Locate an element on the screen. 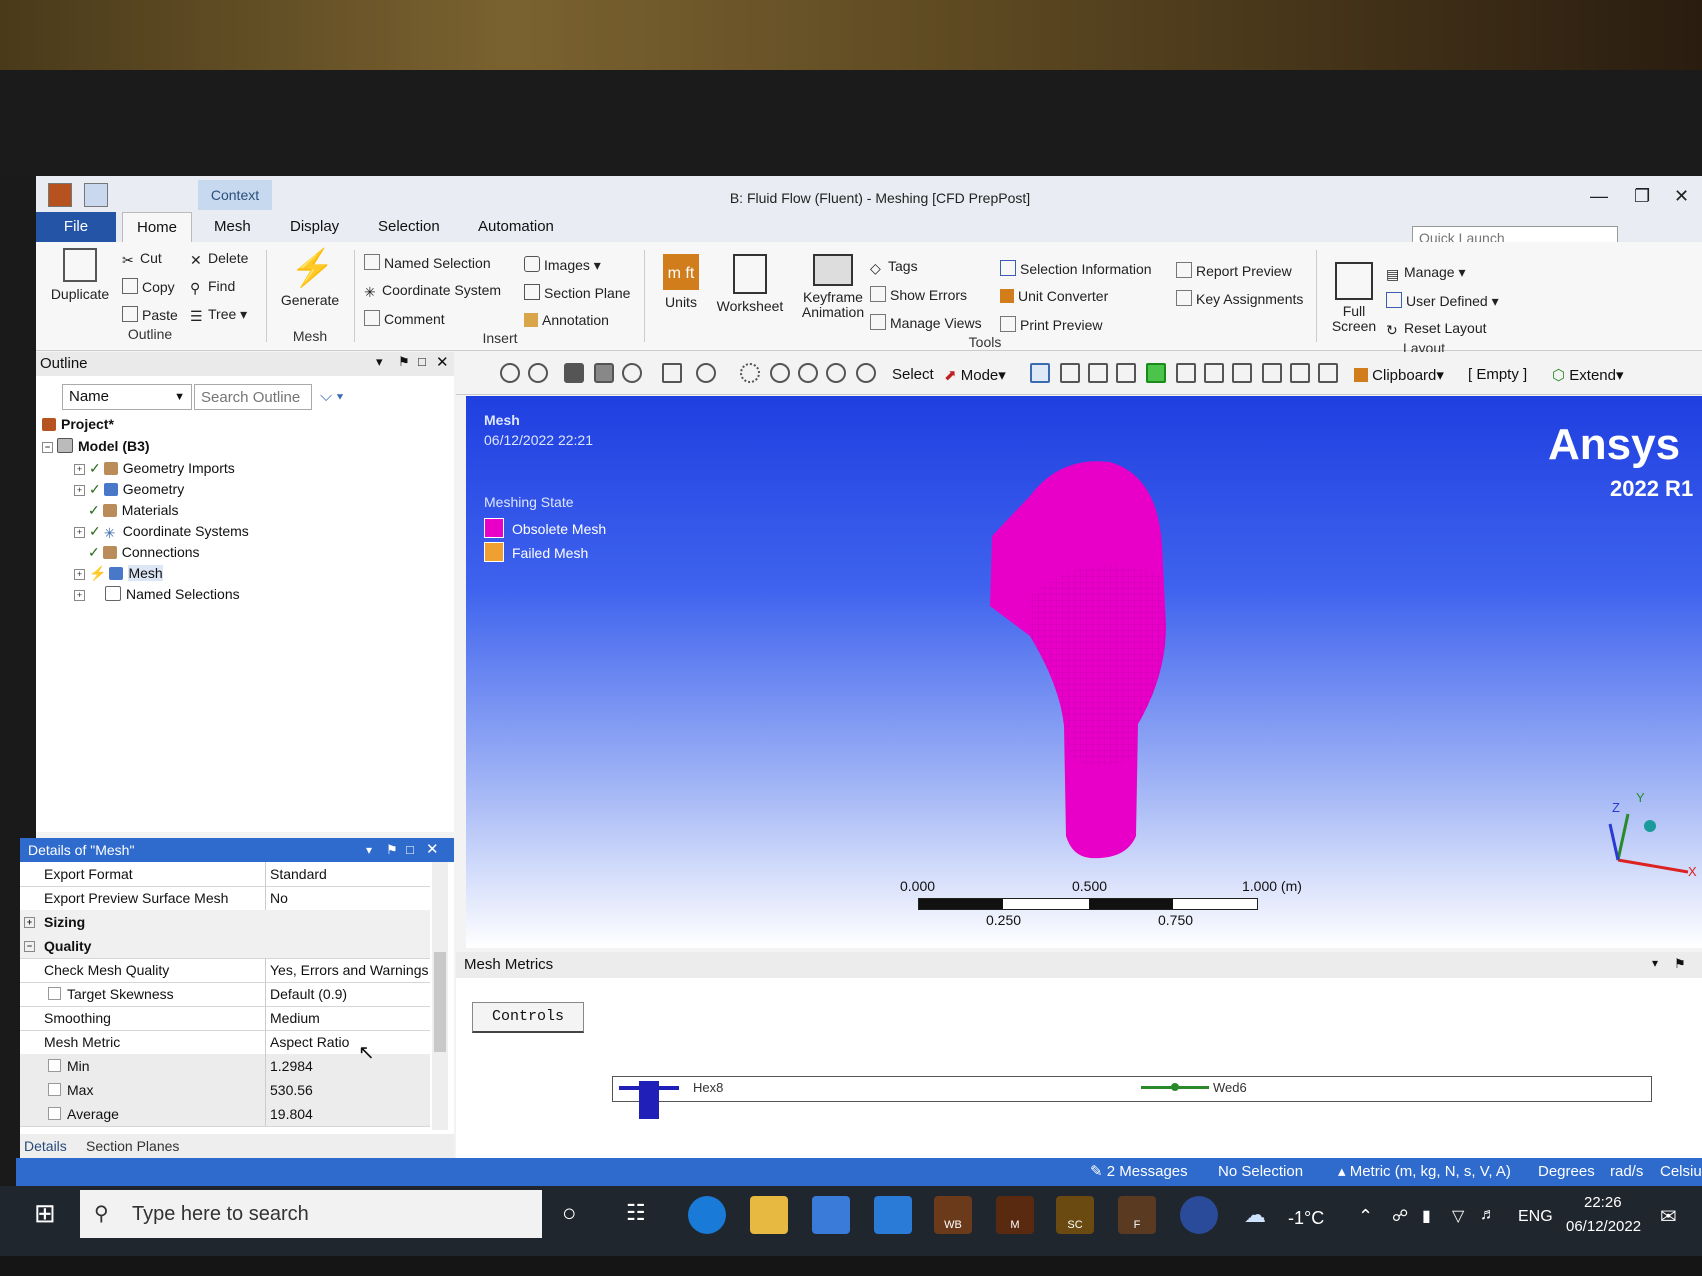  user-defined-button: User Defined ▾ is located at coordinates (1442, 301).